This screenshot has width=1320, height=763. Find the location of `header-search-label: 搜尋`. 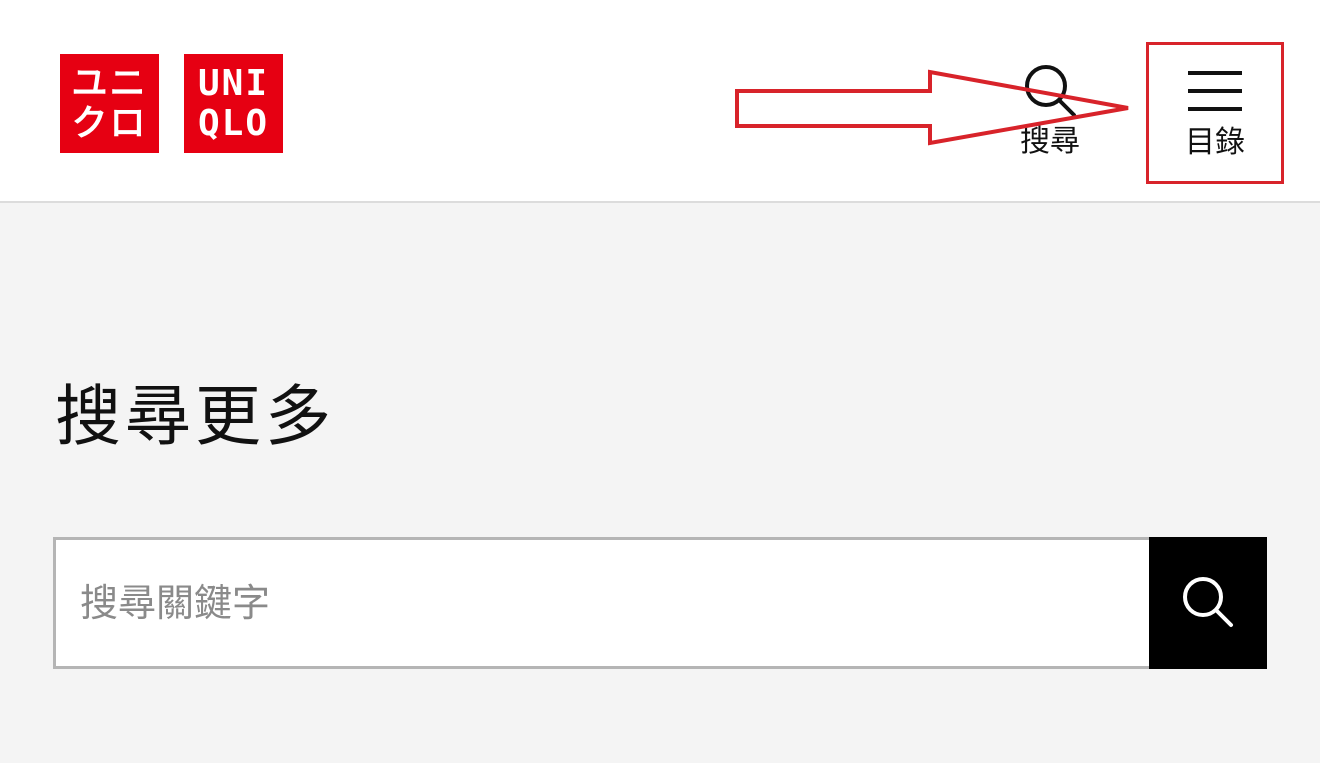

header-search-label: 搜尋 is located at coordinates (1050, 141).